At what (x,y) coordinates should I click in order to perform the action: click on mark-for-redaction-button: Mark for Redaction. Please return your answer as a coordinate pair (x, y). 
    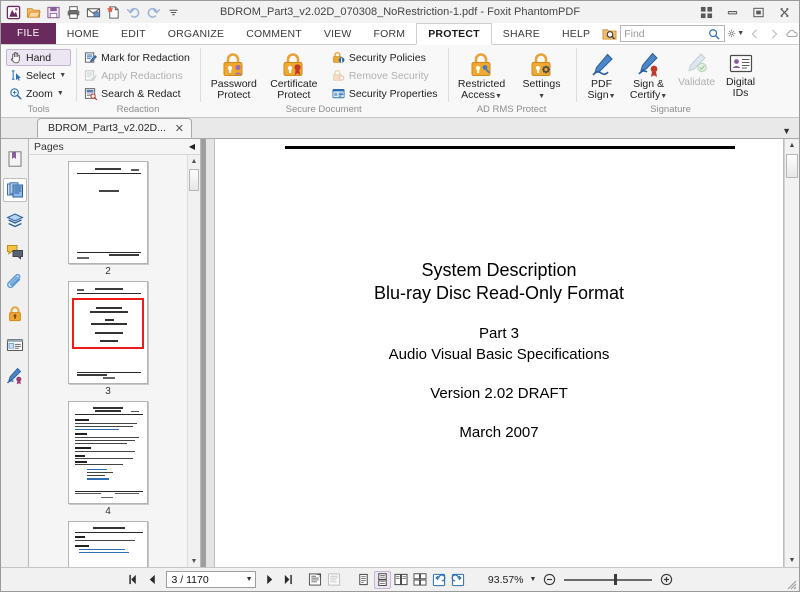
    Looking at the image, I should click on (138, 57).